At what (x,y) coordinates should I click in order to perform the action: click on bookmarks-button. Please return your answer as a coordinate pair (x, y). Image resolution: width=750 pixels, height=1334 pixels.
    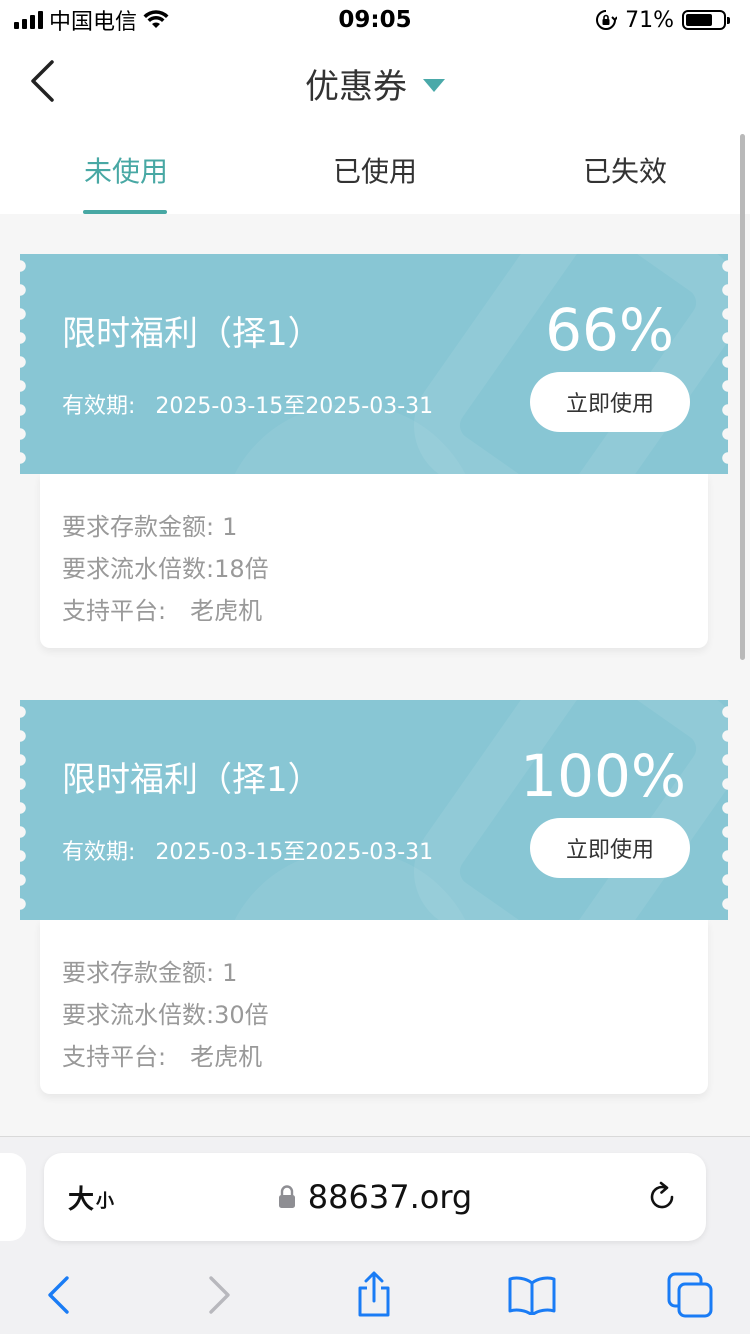
    Looking at the image, I should click on (532, 1295).